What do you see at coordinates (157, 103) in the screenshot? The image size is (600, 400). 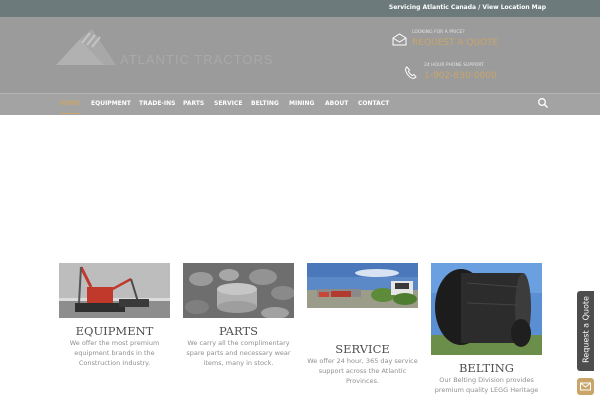 I see `nav-trade-ins: TRADE-INS` at bounding box center [157, 103].